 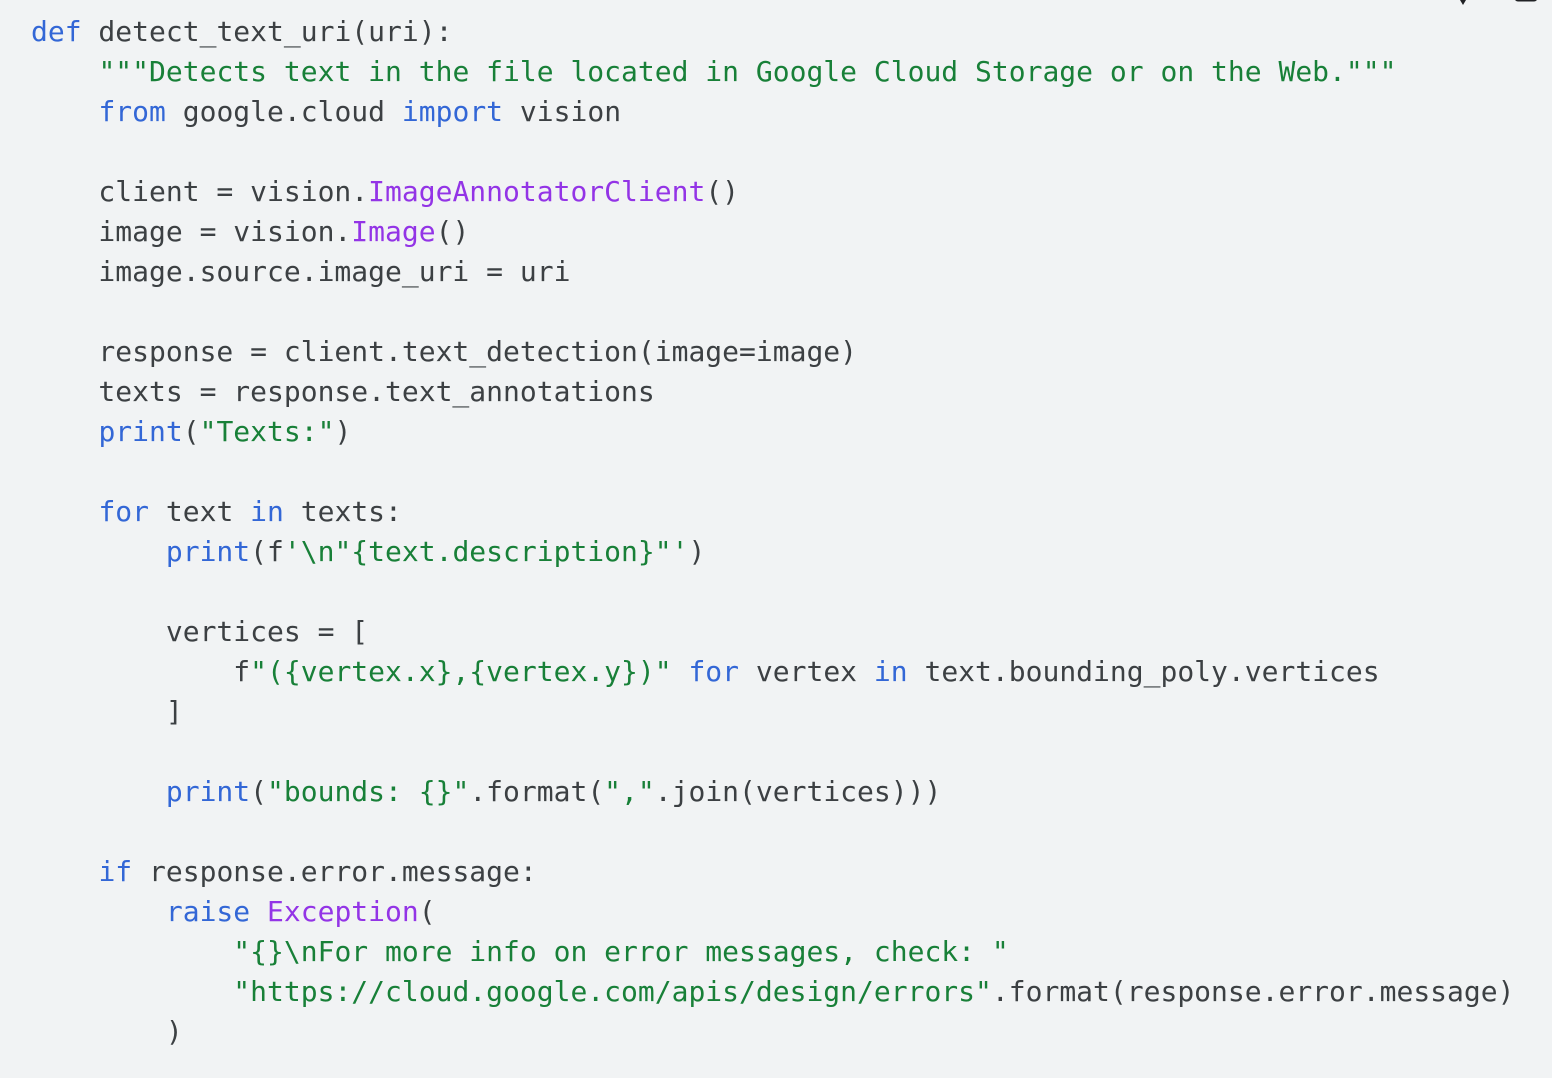 I want to click on code-token-string: "Texts:", so click(x=267, y=431).